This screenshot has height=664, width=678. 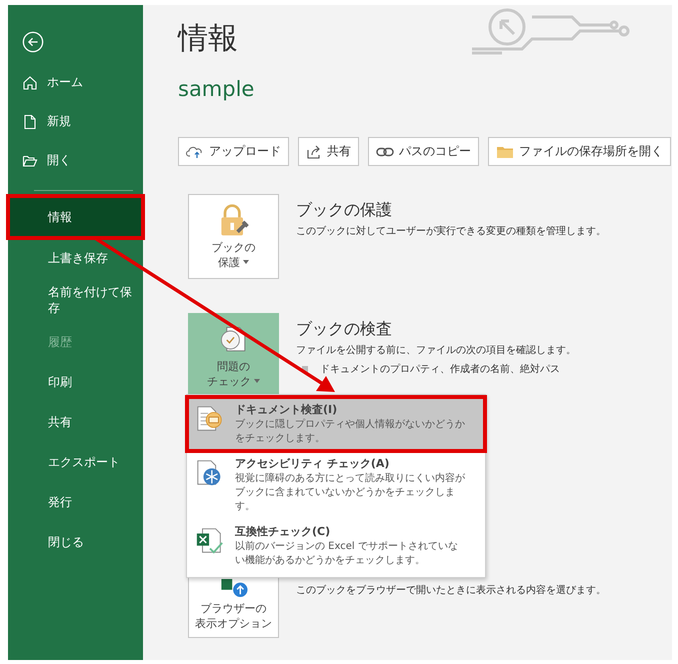 What do you see at coordinates (344, 329) in the screenshot?
I see `section-title: ブックの検査` at bounding box center [344, 329].